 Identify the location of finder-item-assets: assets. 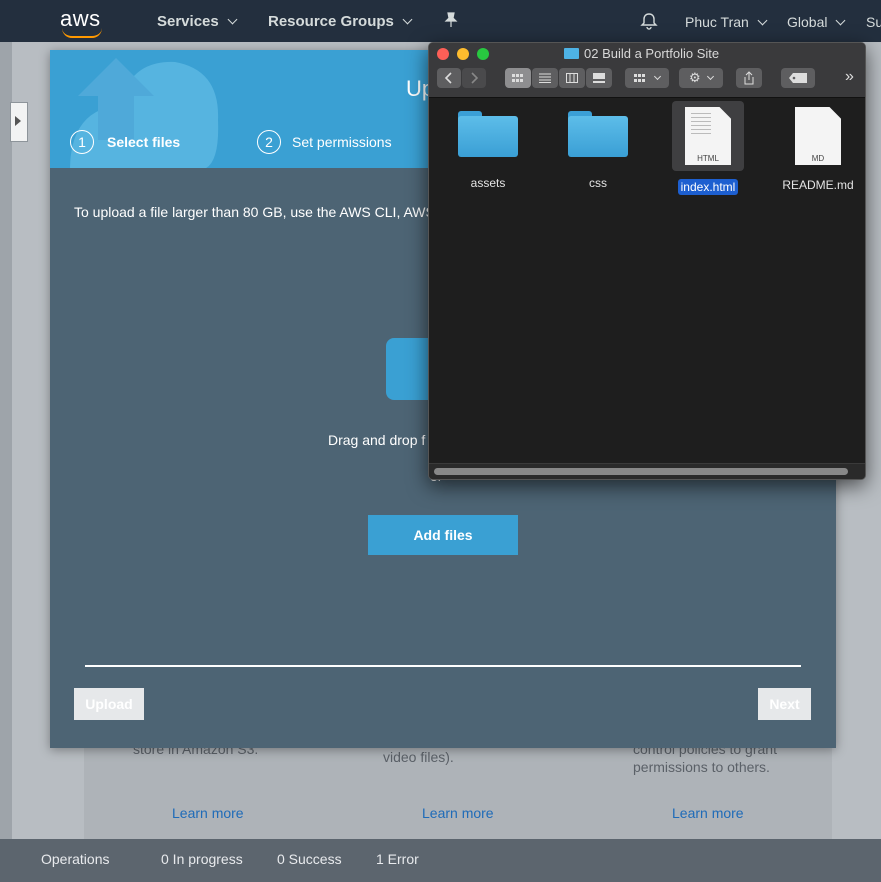
(488, 150).